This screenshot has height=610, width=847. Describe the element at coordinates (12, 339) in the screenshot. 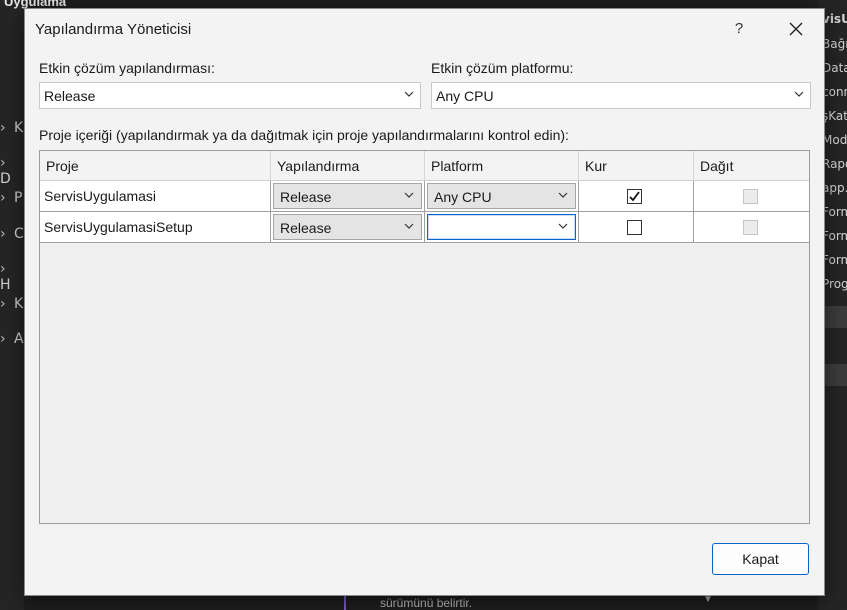

I see `ide-tree-item: › A` at that location.